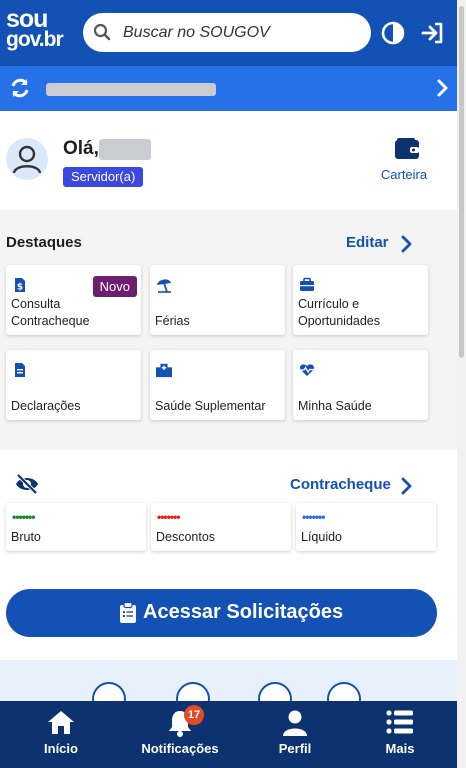  Describe the element at coordinates (461, 384) in the screenshot. I see `scrollbar` at that location.